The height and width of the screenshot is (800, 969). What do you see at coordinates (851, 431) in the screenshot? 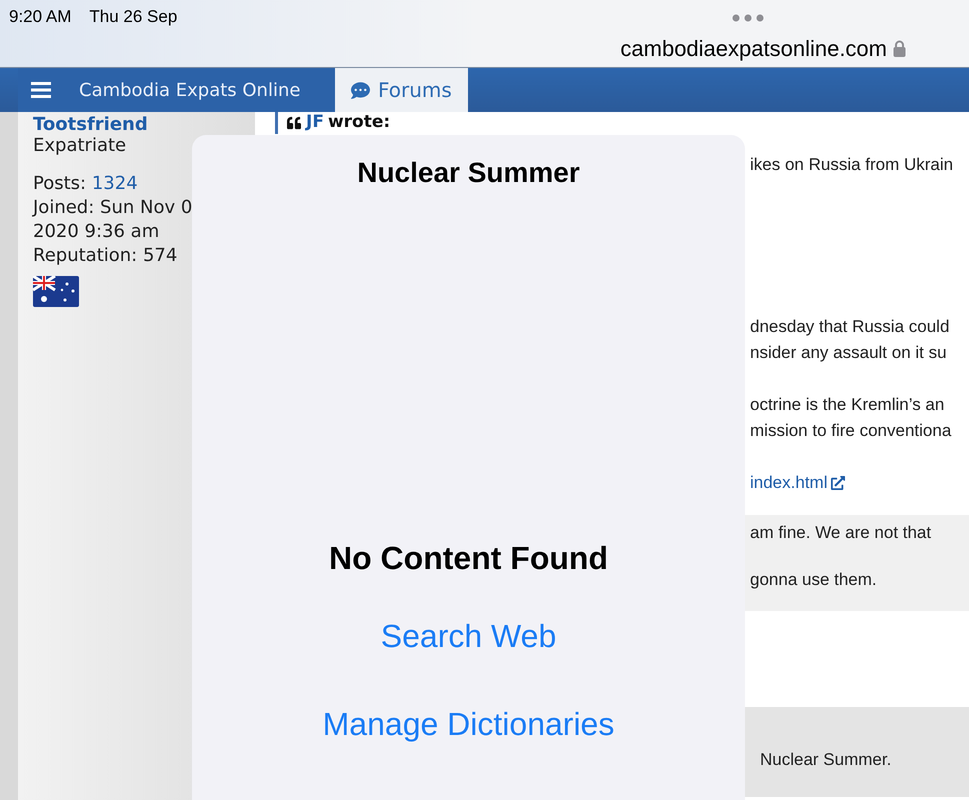
I see `post-text: mission to fire conventiona` at bounding box center [851, 431].